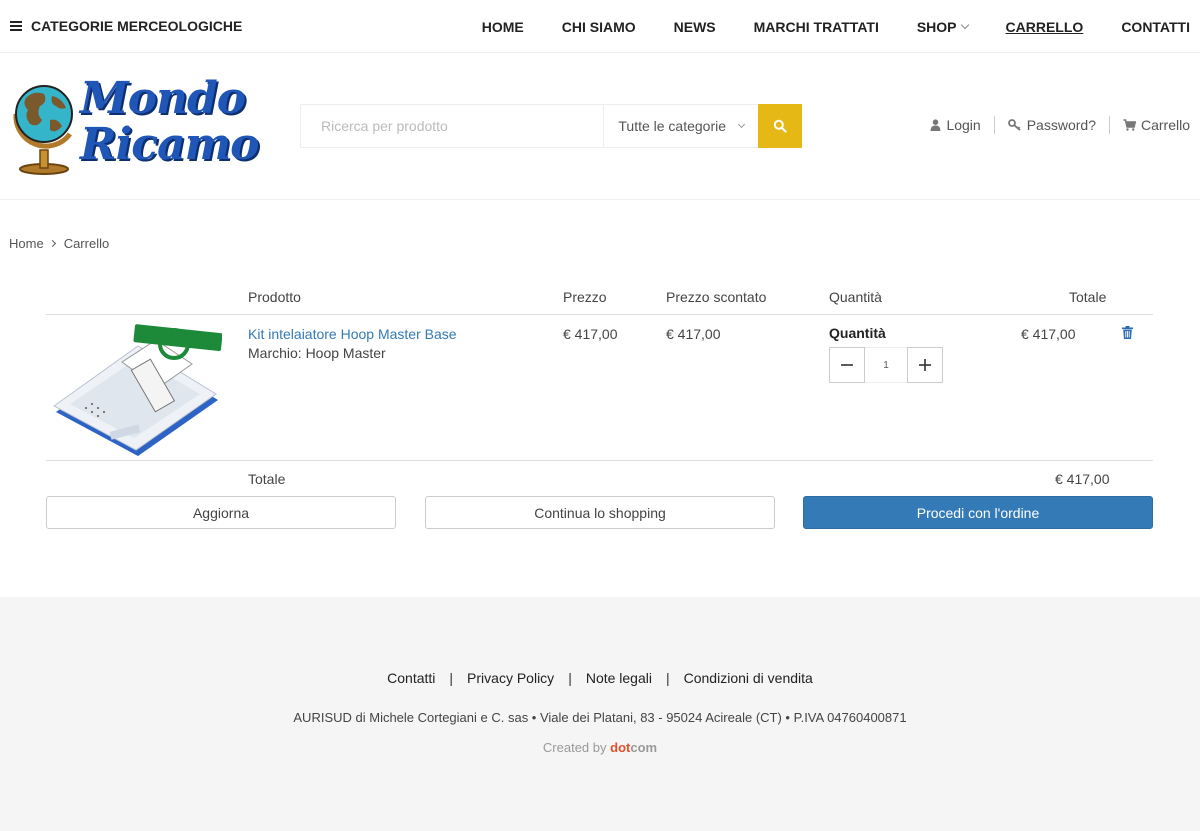 Image resolution: width=1200 pixels, height=831 pixels. I want to click on hamburger-icon, so click(16, 26).